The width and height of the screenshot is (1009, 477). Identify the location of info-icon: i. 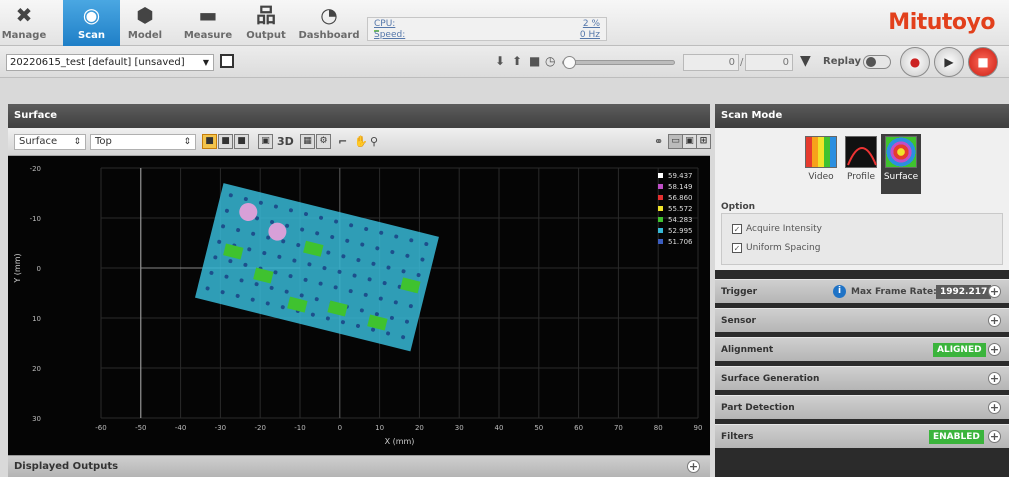
(839, 291).